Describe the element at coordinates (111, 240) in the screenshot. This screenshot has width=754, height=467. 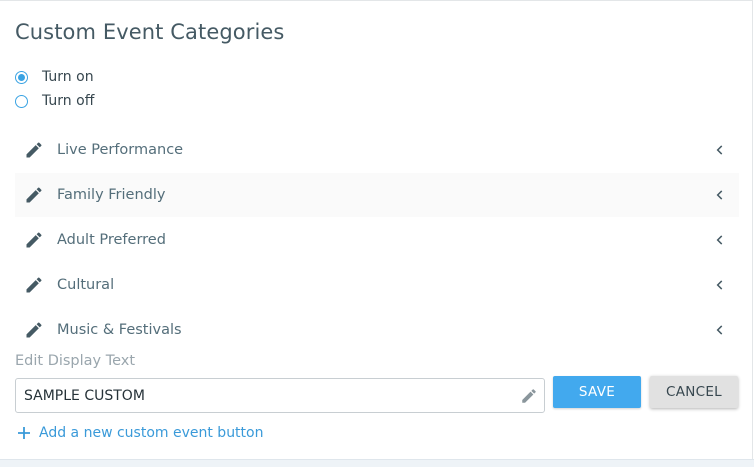
I see `category-label: Adult Preferred` at that location.